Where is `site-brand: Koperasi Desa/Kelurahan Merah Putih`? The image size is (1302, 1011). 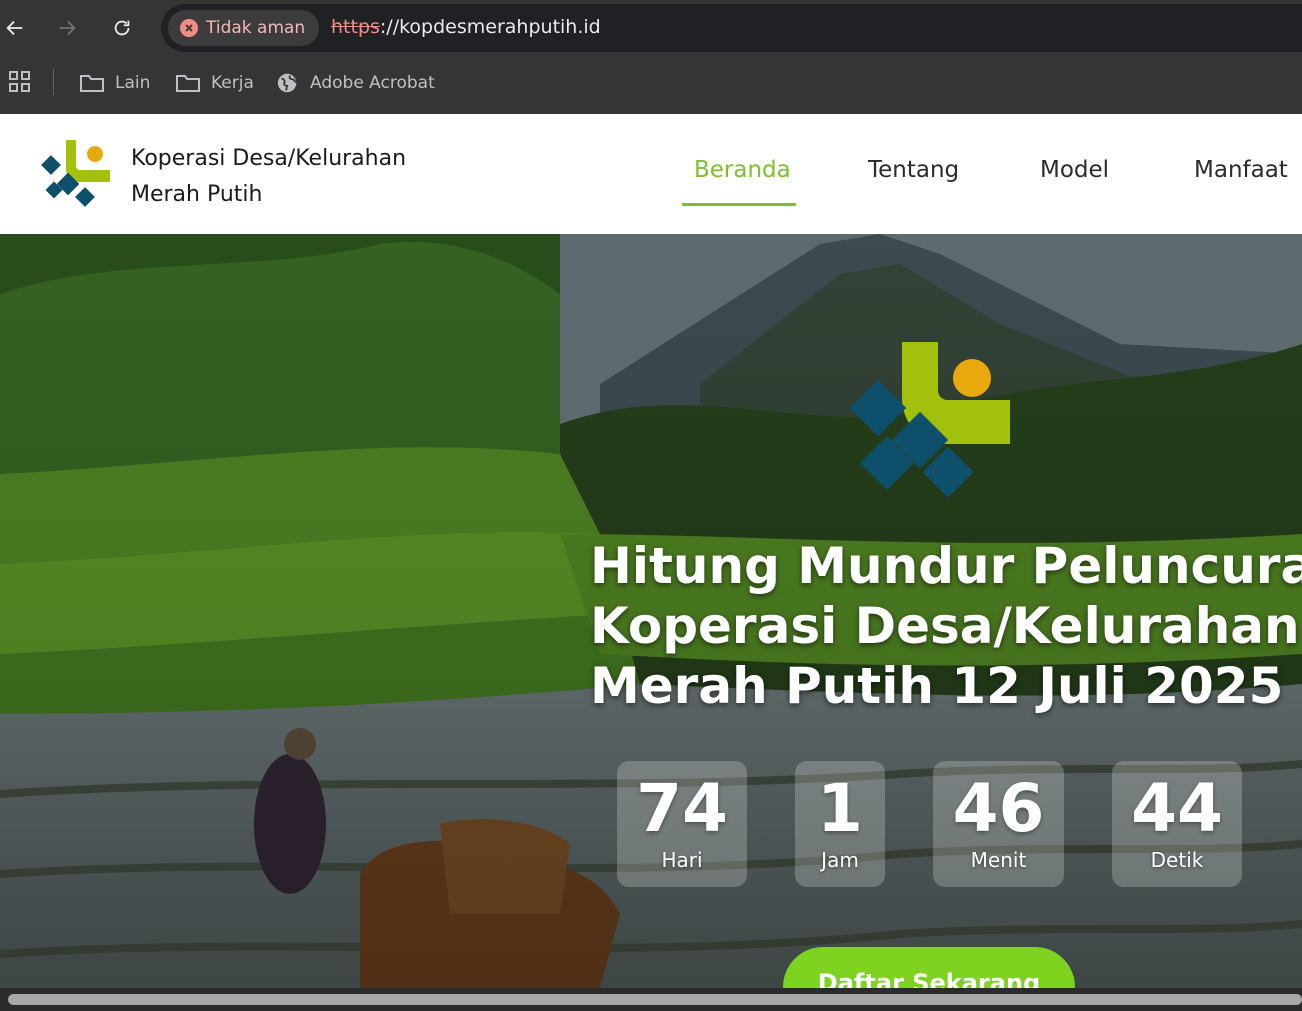 site-brand: Koperasi Desa/Kelurahan Merah Putih is located at coordinates (268, 177).